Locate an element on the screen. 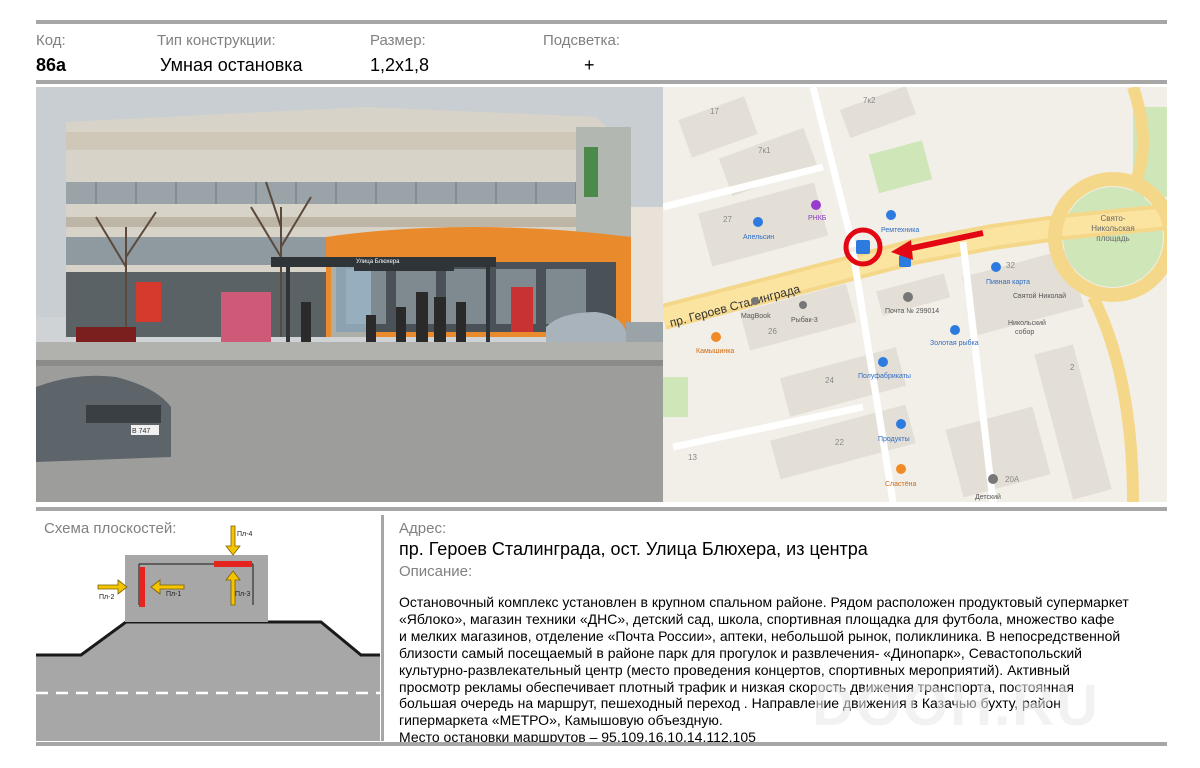 Image resolution: width=1200 pixels, height=768 pixels. map-place-remtekhnika: Ремтехника is located at coordinates (900, 230).